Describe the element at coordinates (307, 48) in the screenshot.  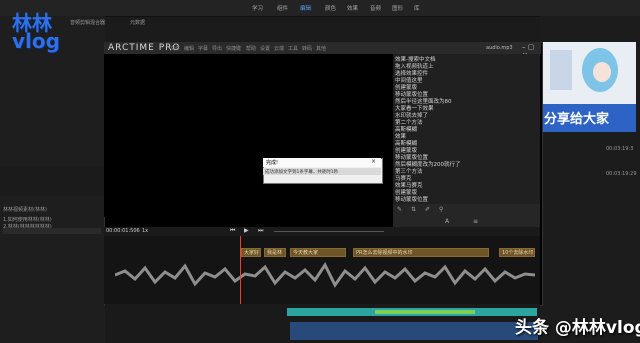
I see `menu-transcode: 转码` at that location.